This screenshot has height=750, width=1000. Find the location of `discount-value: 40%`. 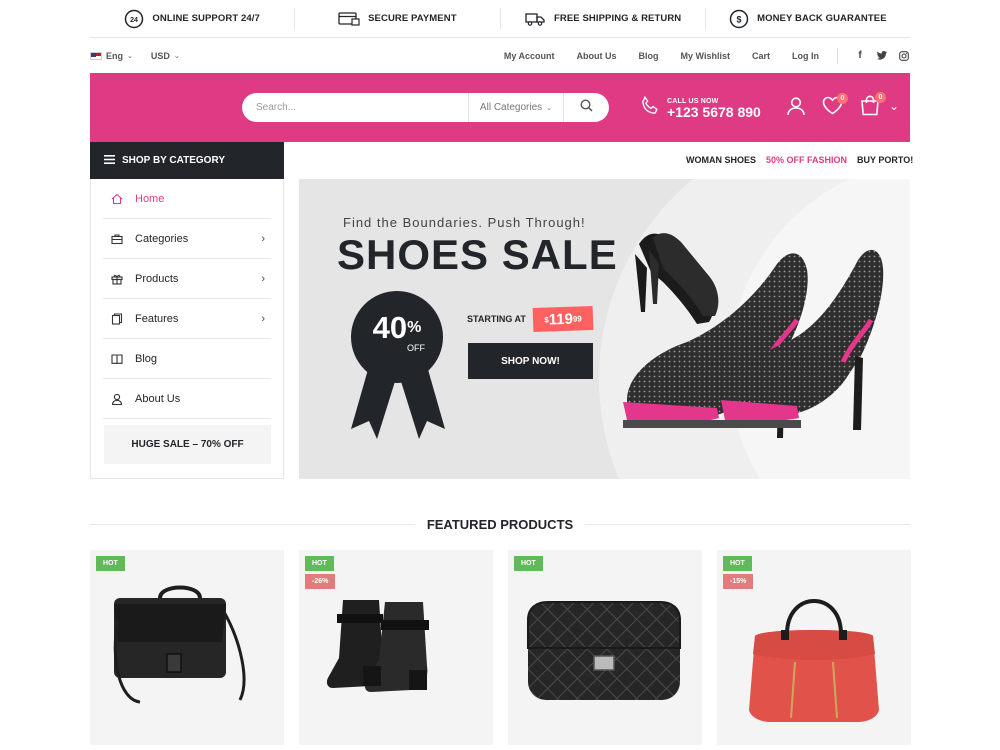

discount-value: 40% is located at coordinates (397, 327).